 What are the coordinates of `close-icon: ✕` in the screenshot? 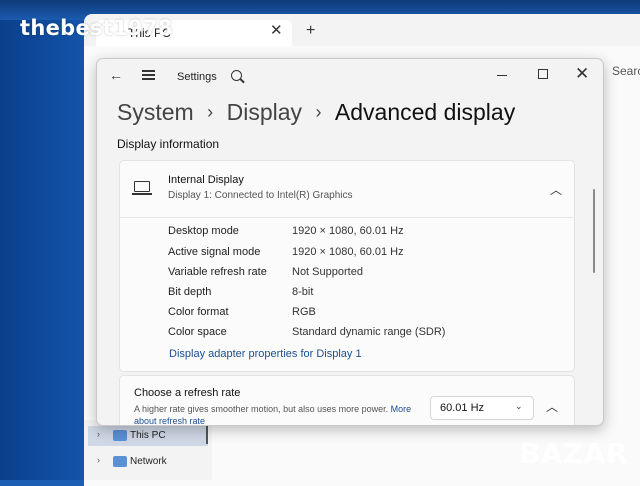 It's located at (582, 74).